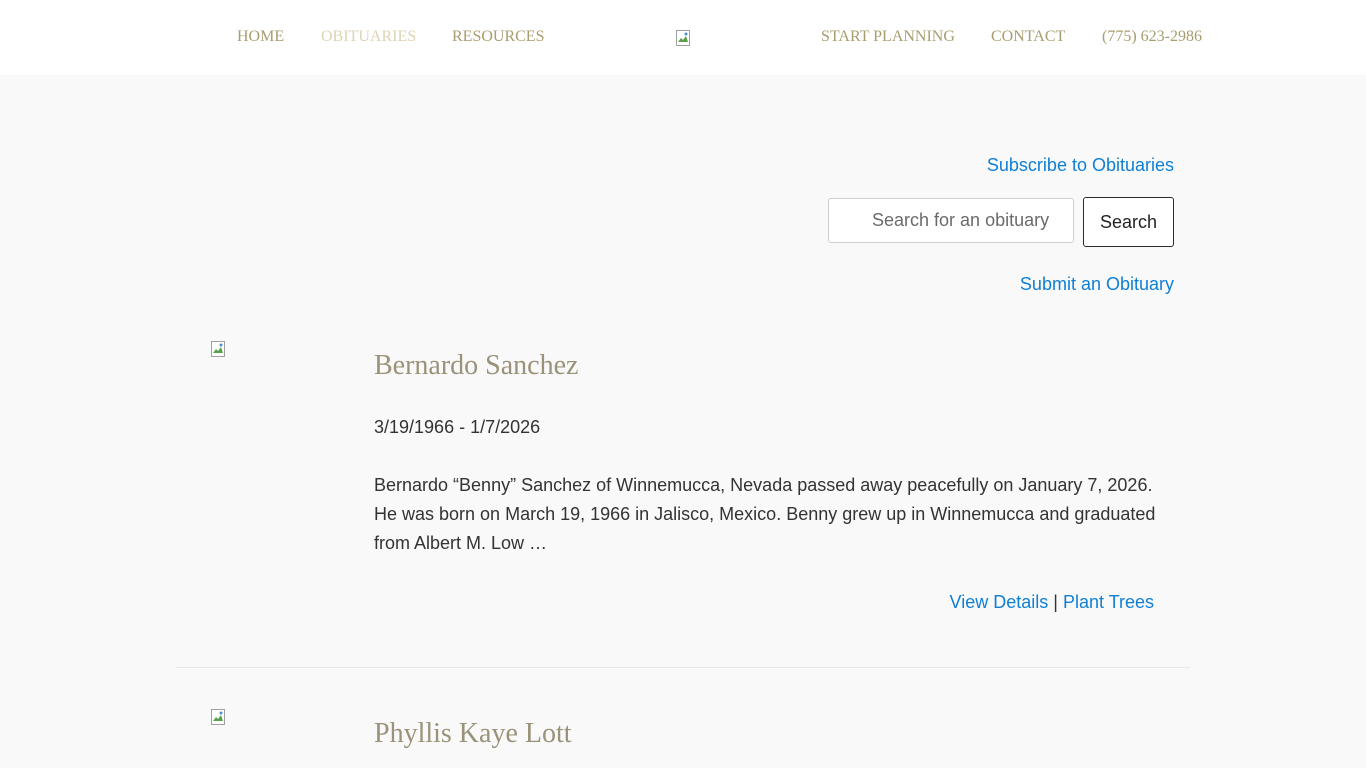 Image resolution: width=1366 pixels, height=768 pixels. What do you see at coordinates (1152, 37) in the screenshot?
I see `nav-phone-link: (775) 623-2986` at bounding box center [1152, 37].